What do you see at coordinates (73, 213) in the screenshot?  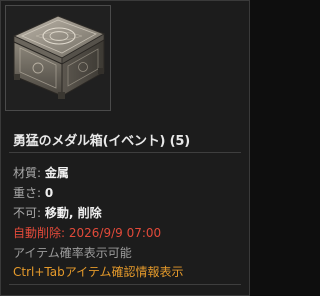 I see `restrict-value: 移動, 削除` at bounding box center [73, 213].